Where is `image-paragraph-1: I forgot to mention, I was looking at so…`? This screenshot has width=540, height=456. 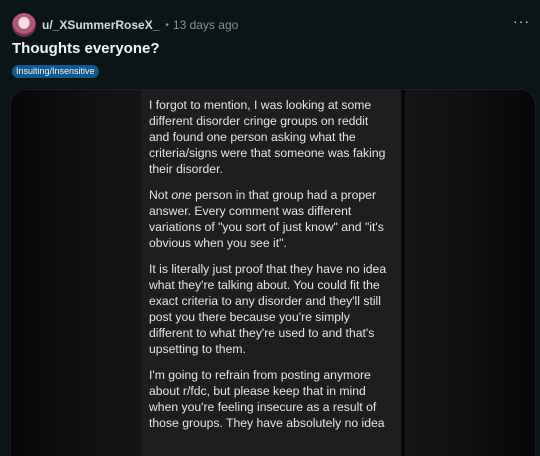
image-paragraph-1: I forgot to mention, I was looking at so… is located at coordinates (267, 137).